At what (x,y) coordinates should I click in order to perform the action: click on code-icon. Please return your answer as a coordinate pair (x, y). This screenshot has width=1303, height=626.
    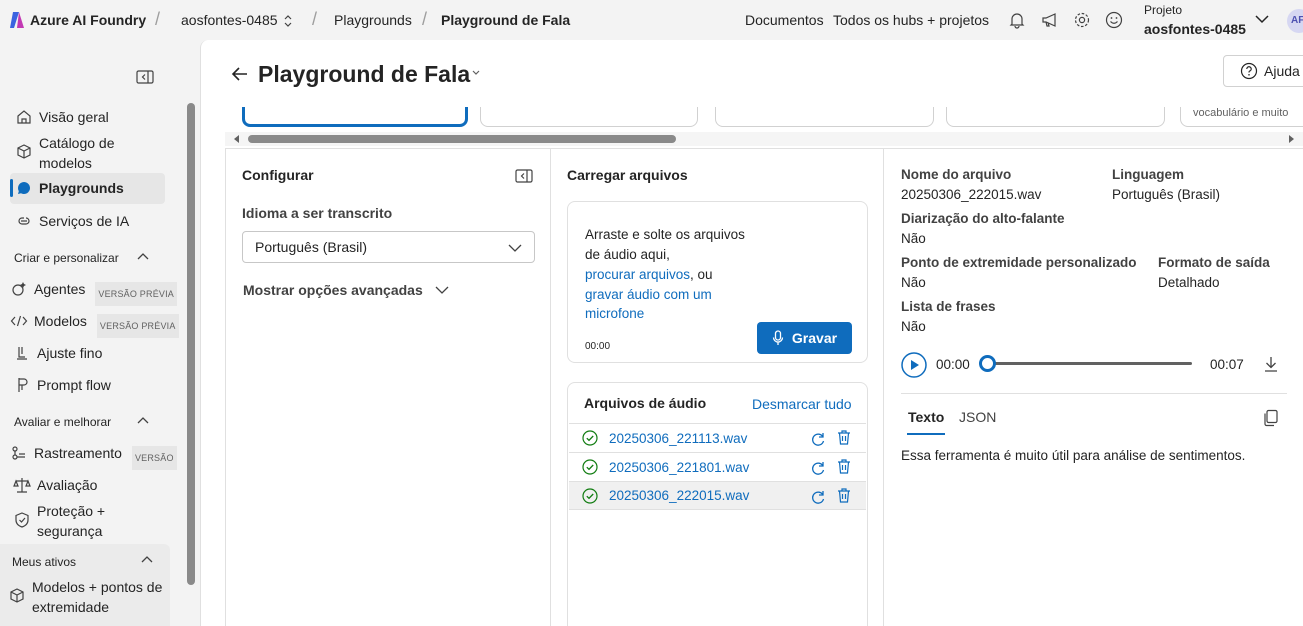
    Looking at the image, I should click on (19, 321).